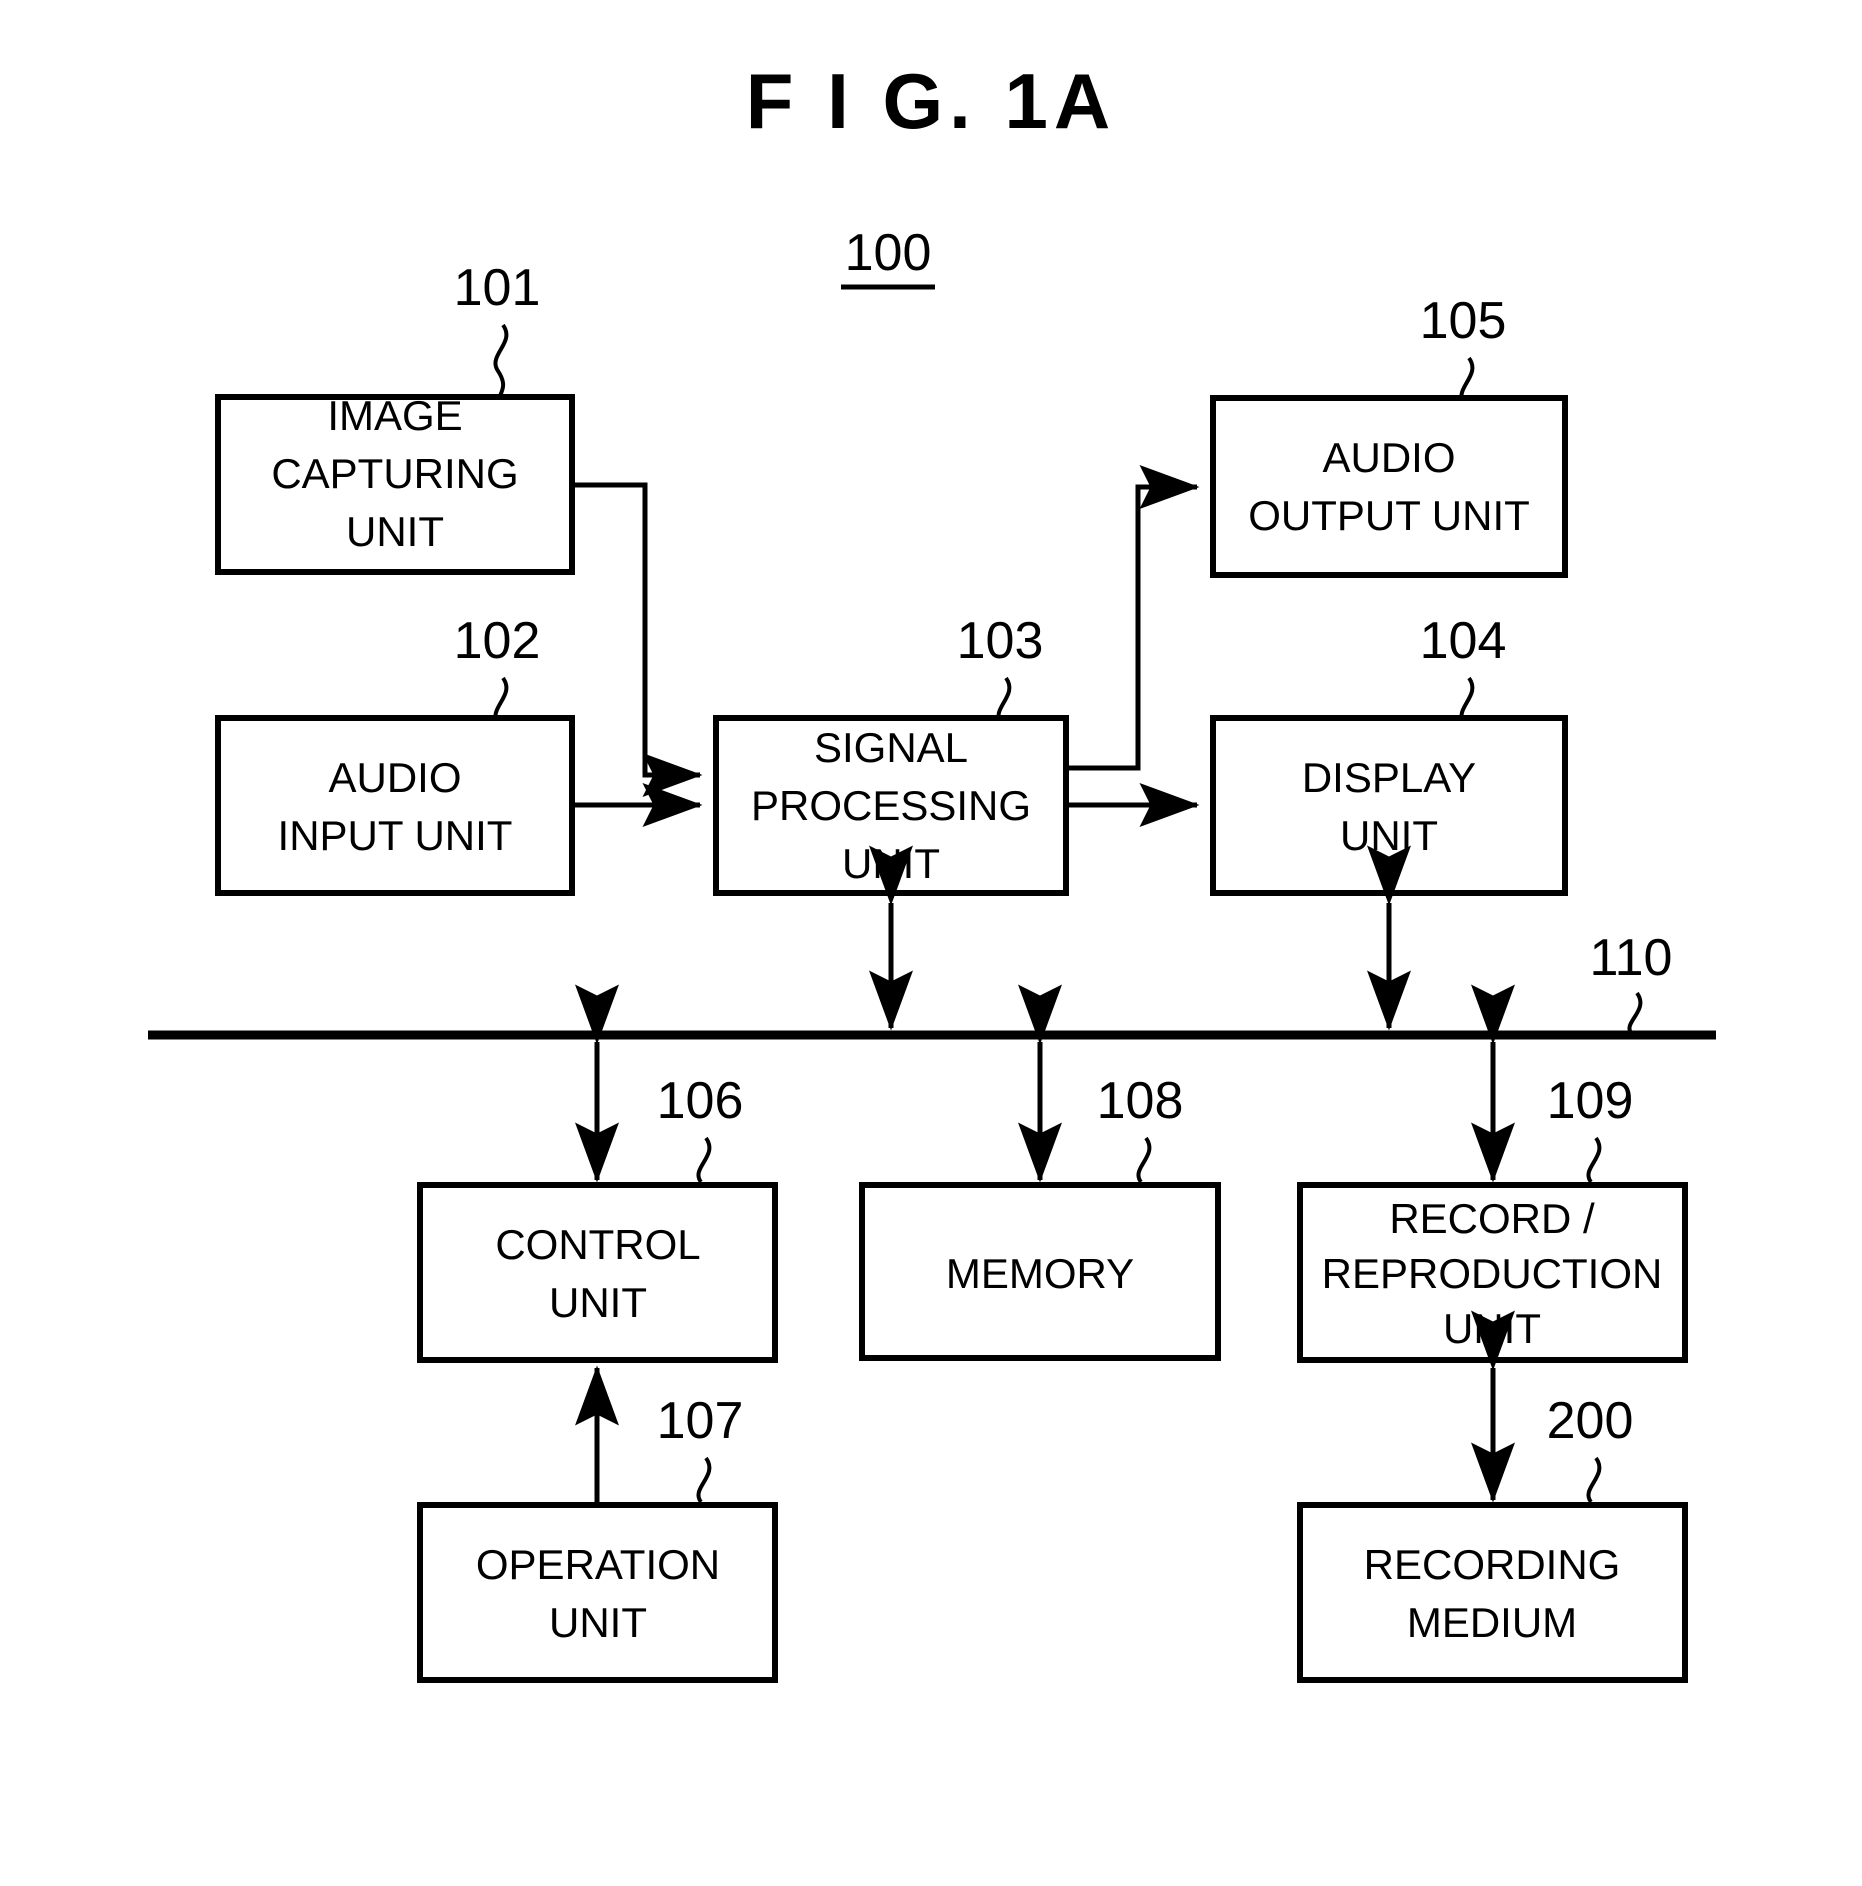 The height and width of the screenshot is (1886, 1862). What do you see at coordinates (497, 288) in the screenshot?
I see `ref-label-101: 101` at bounding box center [497, 288].